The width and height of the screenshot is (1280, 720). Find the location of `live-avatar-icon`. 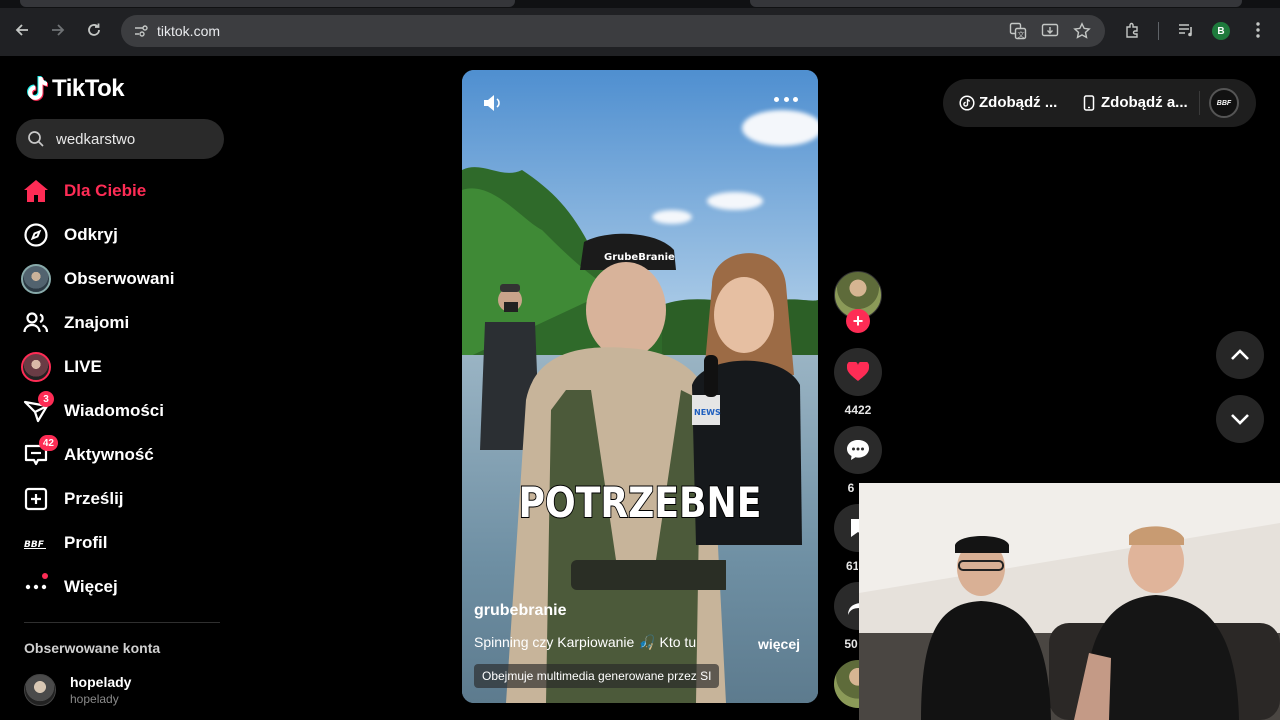

live-avatar-icon is located at coordinates (36, 367).